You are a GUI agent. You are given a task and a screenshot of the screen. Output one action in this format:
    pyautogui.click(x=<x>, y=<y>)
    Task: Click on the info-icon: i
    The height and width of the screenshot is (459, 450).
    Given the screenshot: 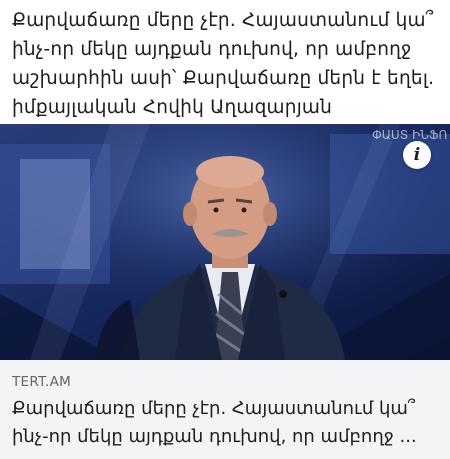 What is the action you would take?
    pyautogui.click(x=417, y=155)
    